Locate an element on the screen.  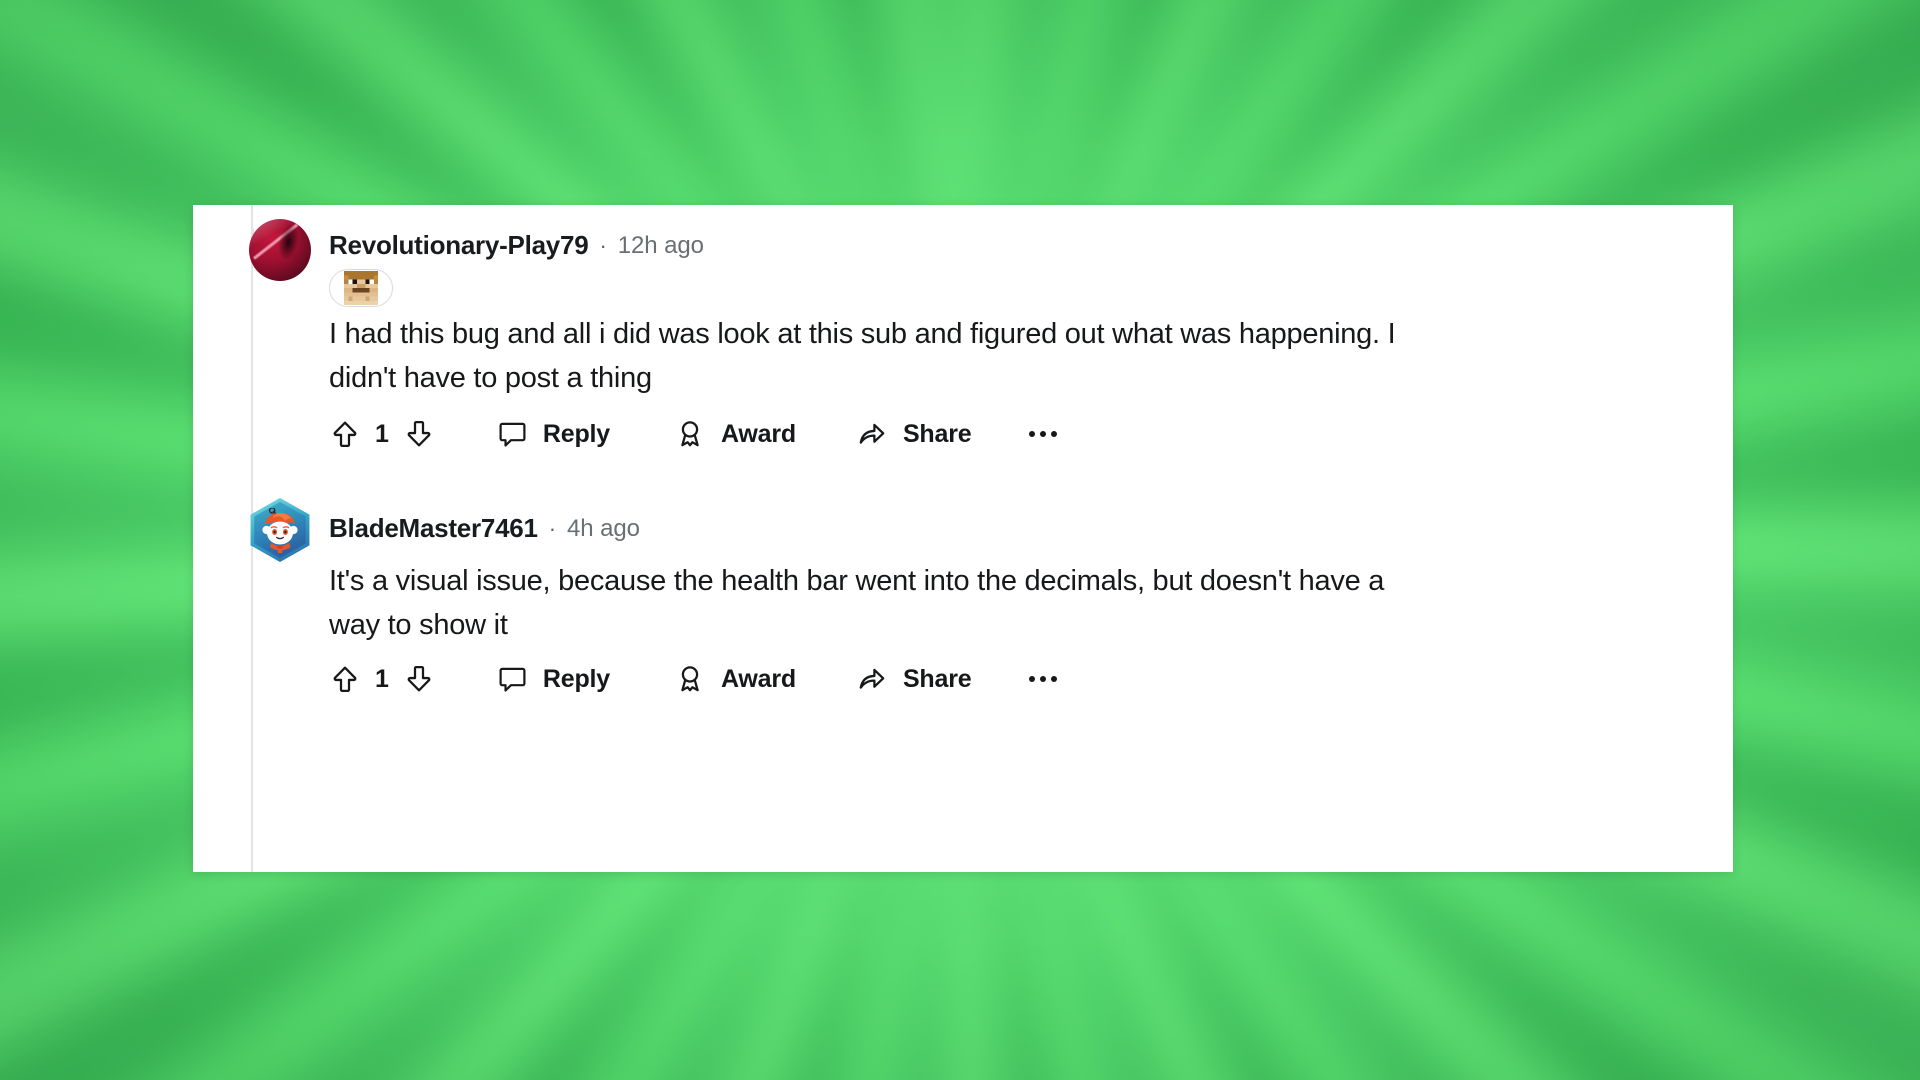
comment-meta: Revolutionary-Play79 · 12h ago is located at coordinates (516, 245).